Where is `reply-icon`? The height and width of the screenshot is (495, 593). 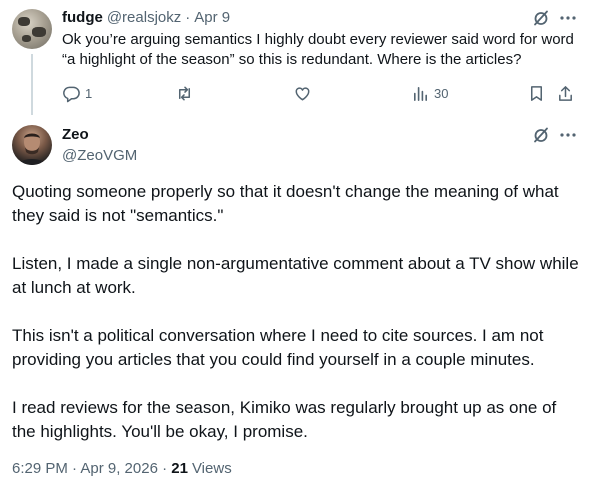
reply-icon is located at coordinates (71, 94).